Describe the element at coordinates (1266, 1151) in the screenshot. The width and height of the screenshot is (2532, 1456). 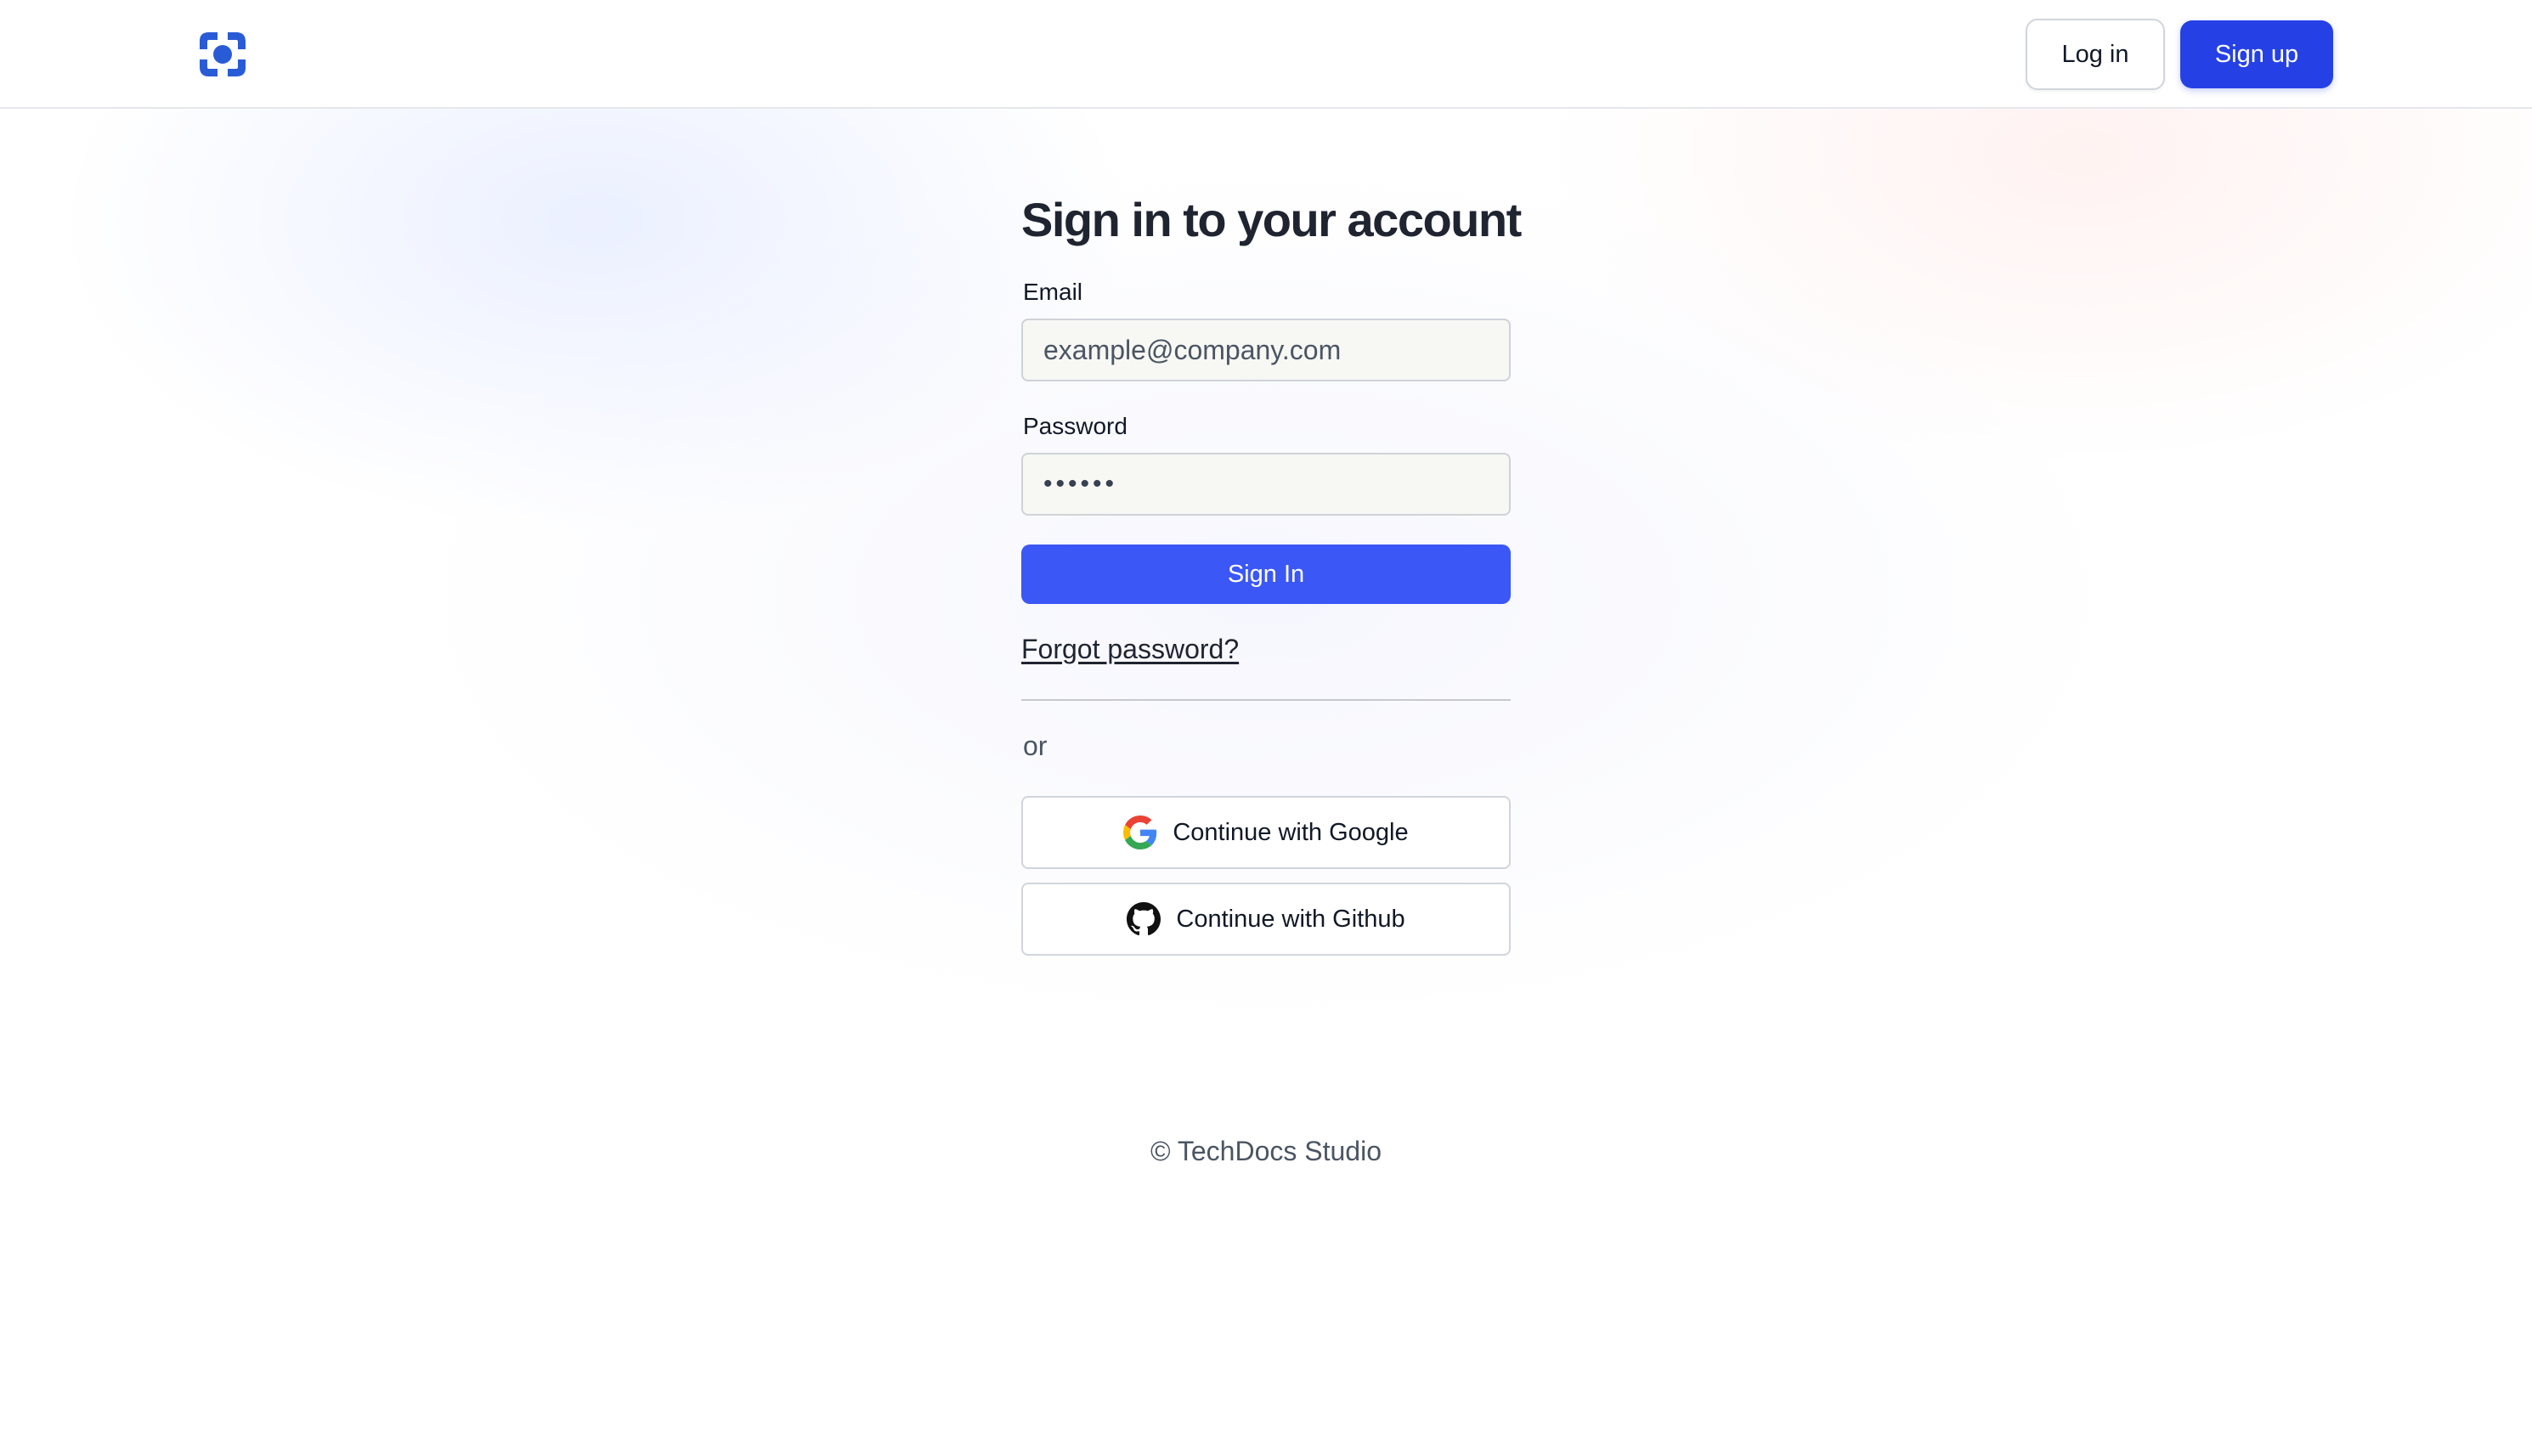
I see `footer-copyright: © TechDocs Studio` at that location.